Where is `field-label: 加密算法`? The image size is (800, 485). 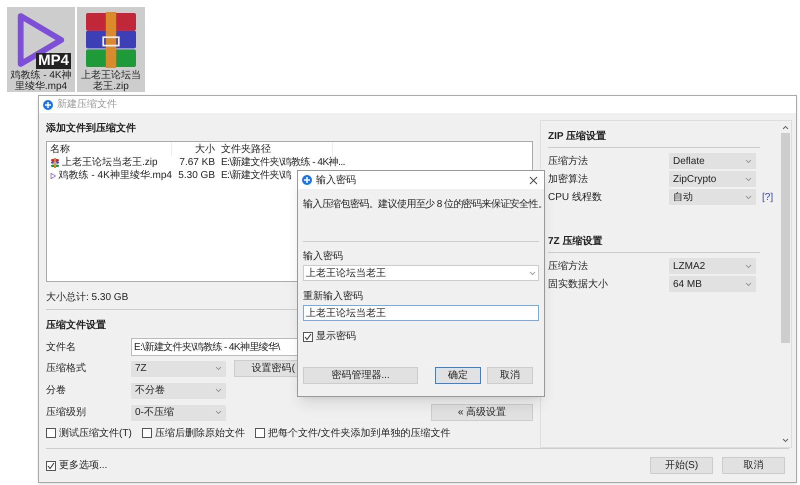
field-label: 加密算法 is located at coordinates (568, 179).